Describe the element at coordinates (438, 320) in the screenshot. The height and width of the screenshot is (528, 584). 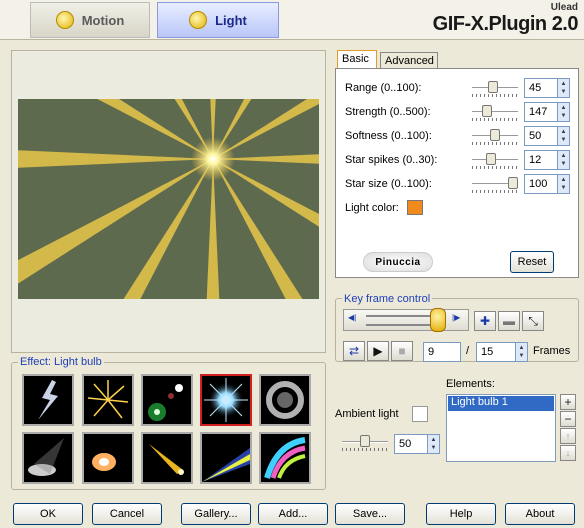
I see `current-frame-marker` at that location.